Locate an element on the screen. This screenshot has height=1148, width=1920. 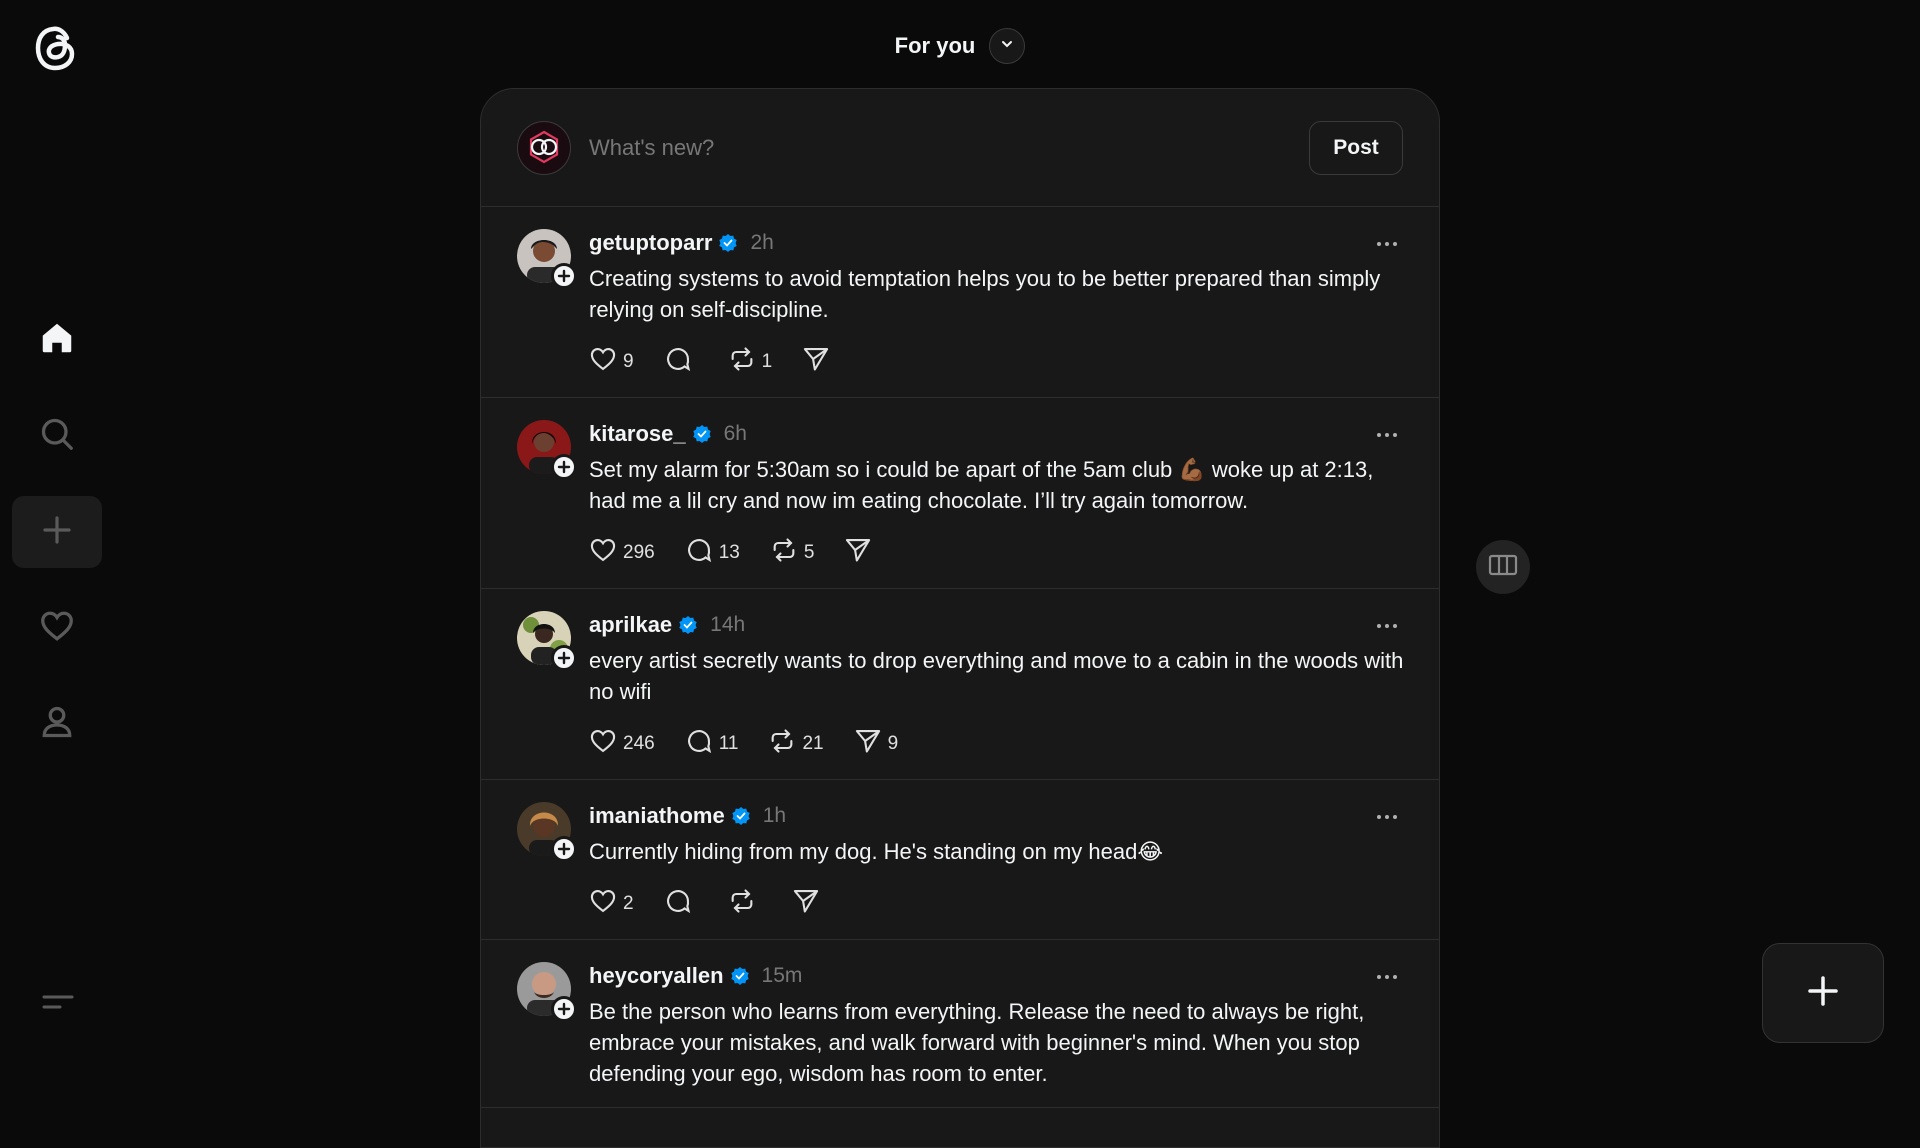
chevron-down-icon is located at coordinates (1007, 46).